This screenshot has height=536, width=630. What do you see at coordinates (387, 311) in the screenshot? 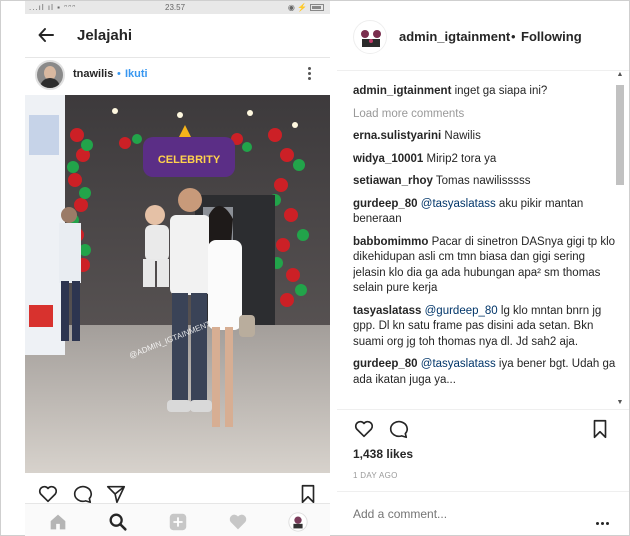
I see `comment-username: tasyaslatass` at bounding box center [387, 311].